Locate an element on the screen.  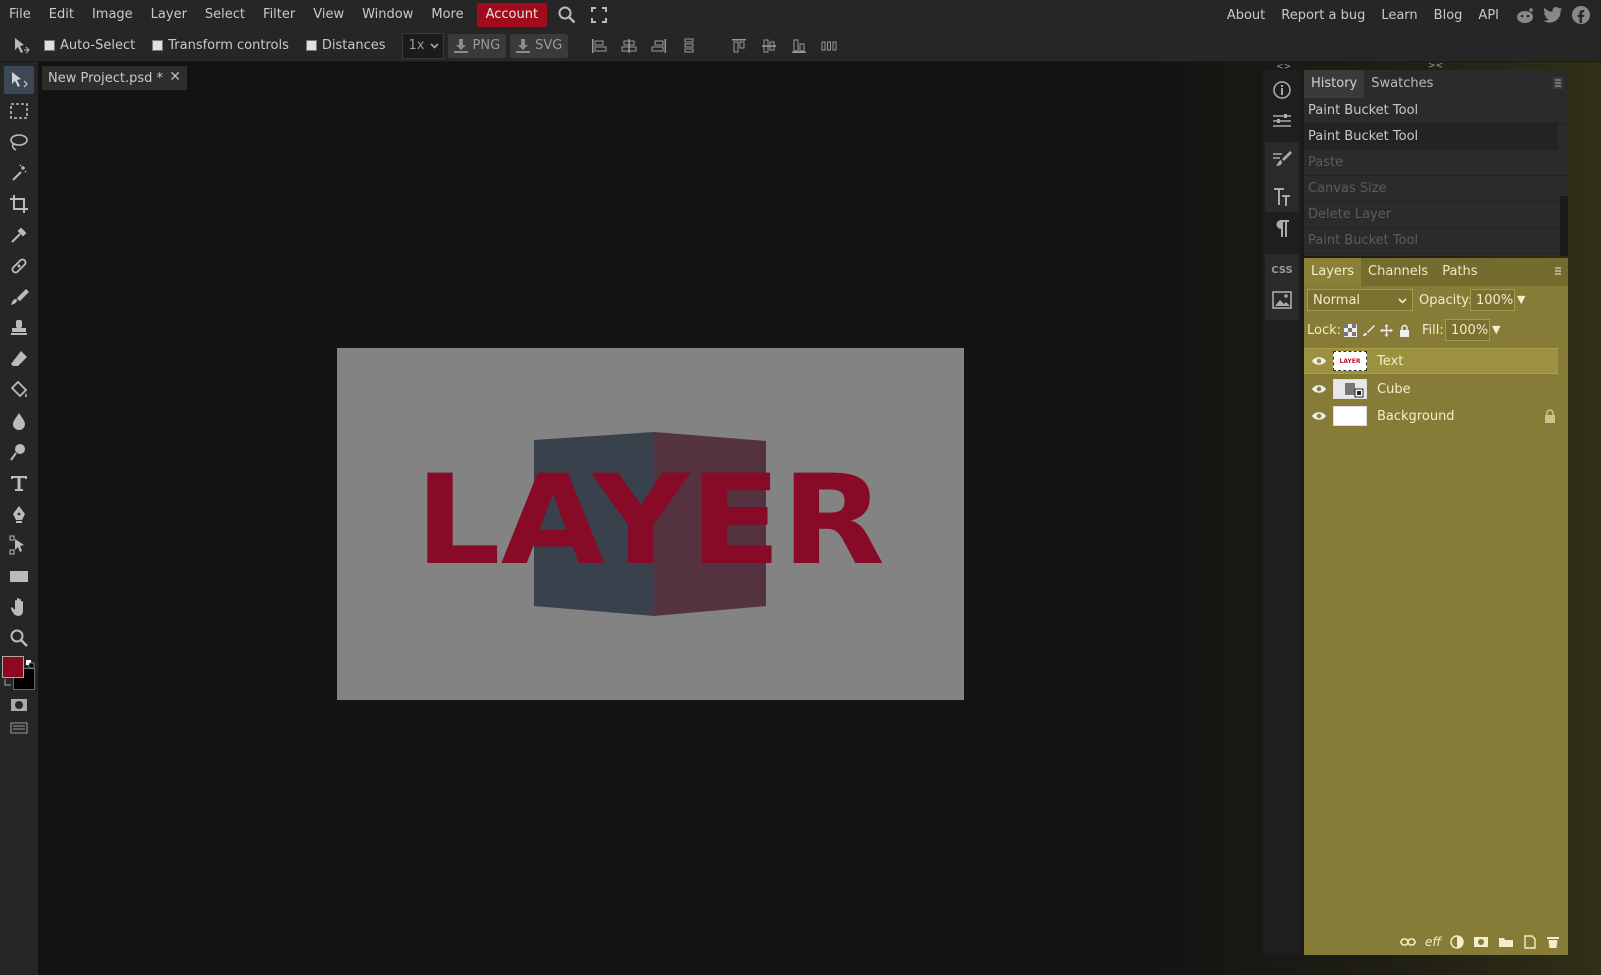
document-tab: New Project.psd * ✕ is located at coordinates (114, 78).